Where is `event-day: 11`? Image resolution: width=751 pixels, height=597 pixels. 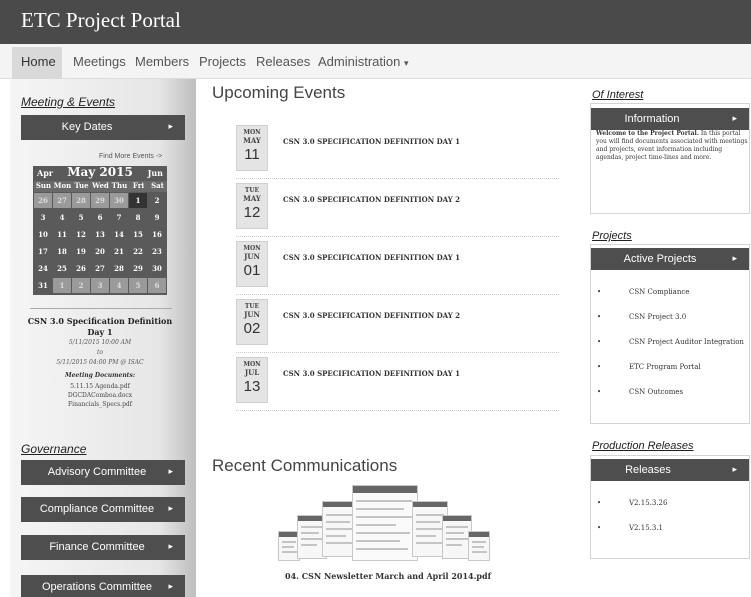 event-day: 11 is located at coordinates (252, 154).